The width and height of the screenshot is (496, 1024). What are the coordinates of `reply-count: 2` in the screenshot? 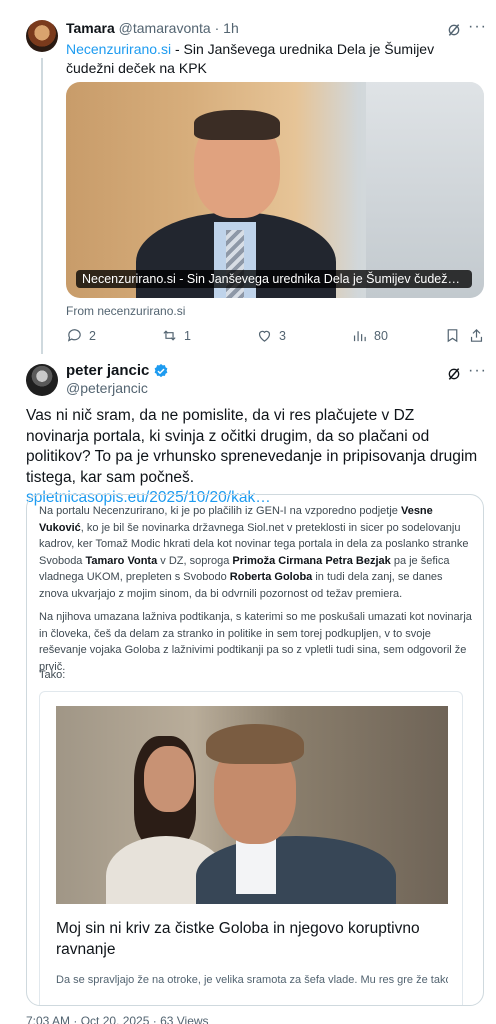 It's located at (92, 335).